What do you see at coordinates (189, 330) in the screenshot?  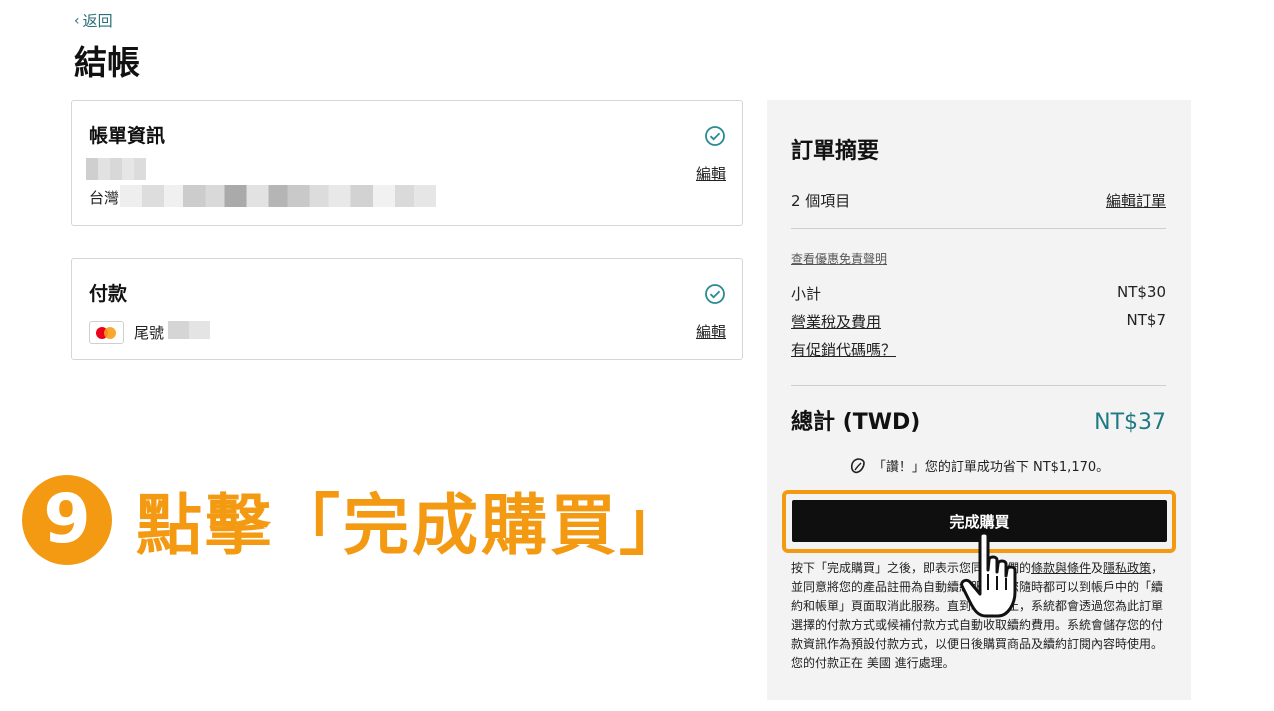 I see `redacted-card-digits` at bounding box center [189, 330].